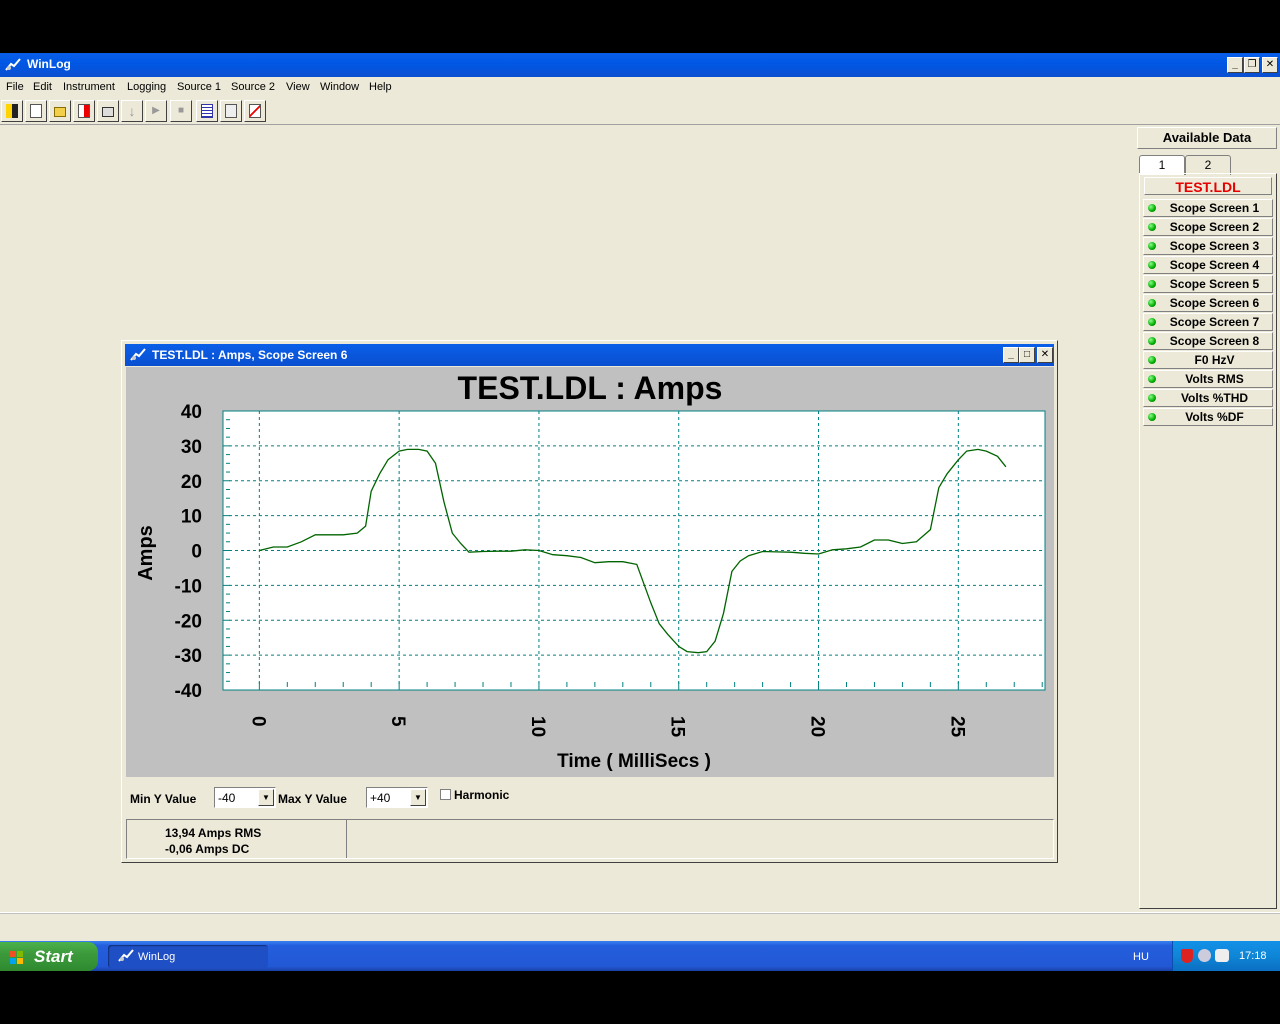 This screenshot has height=1024, width=1280. What do you see at coordinates (1270, 65) in the screenshot?
I see `close-button: ✕` at bounding box center [1270, 65].